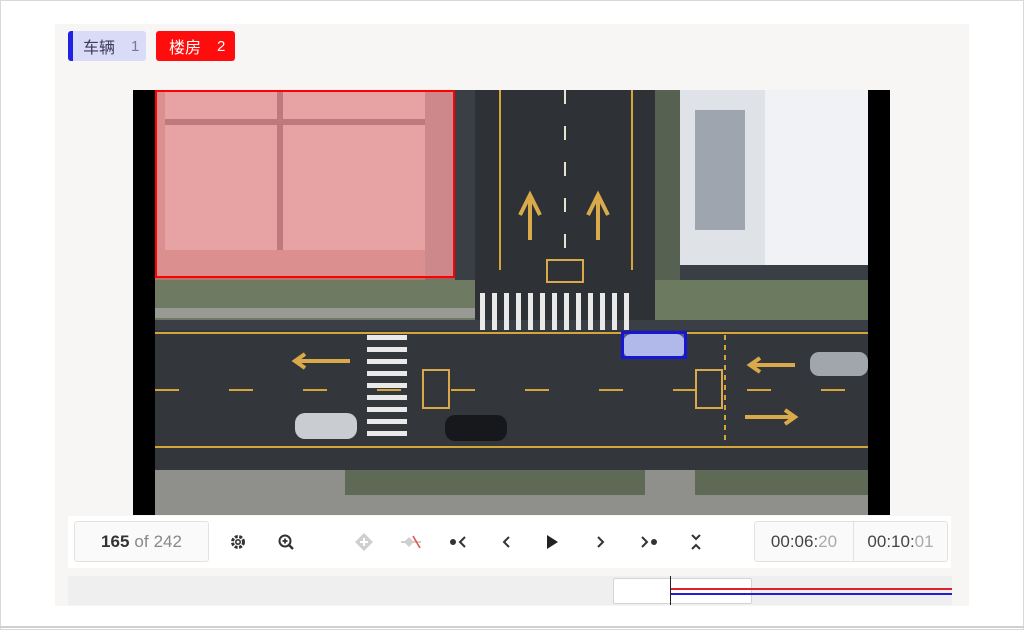 The width and height of the screenshot is (1024, 630). What do you see at coordinates (99, 48) in the screenshot?
I see `label-name: 车辆` at bounding box center [99, 48].